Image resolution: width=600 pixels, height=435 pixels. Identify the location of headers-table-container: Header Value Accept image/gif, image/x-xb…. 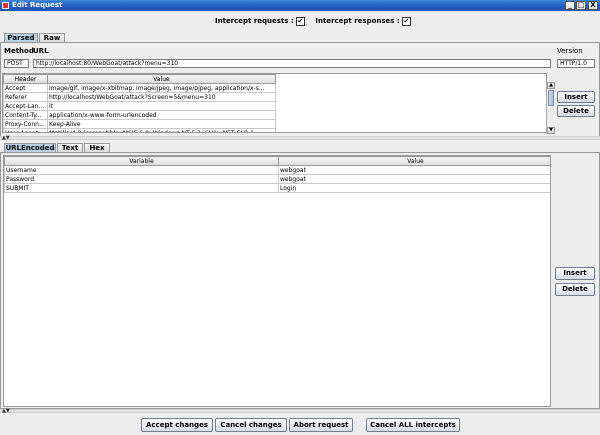
(274, 103).